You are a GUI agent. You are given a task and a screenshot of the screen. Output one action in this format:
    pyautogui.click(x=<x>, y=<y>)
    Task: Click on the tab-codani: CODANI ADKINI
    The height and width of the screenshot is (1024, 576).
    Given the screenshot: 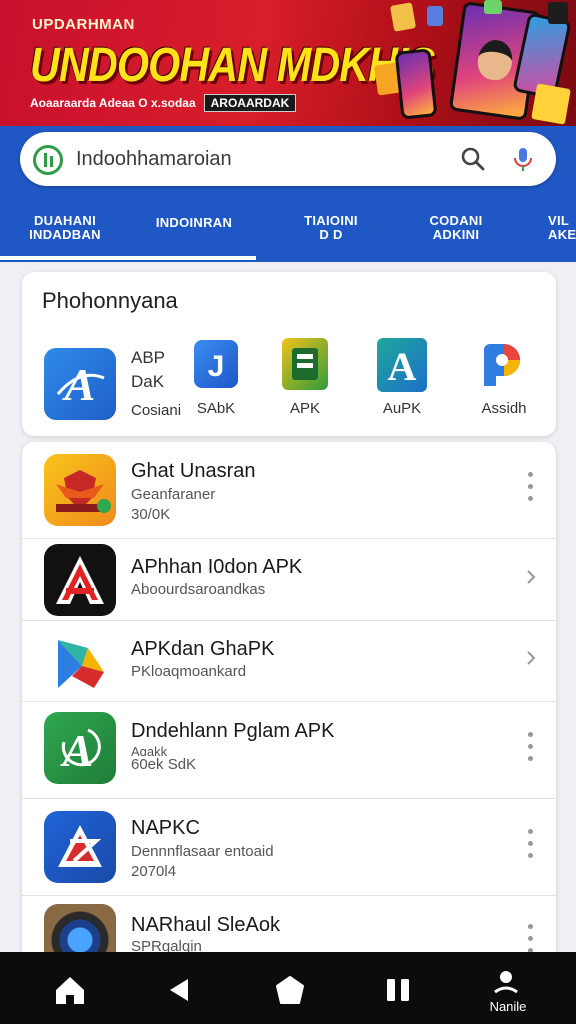 What is the action you would take?
    pyautogui.click(x=456, y=228)
    